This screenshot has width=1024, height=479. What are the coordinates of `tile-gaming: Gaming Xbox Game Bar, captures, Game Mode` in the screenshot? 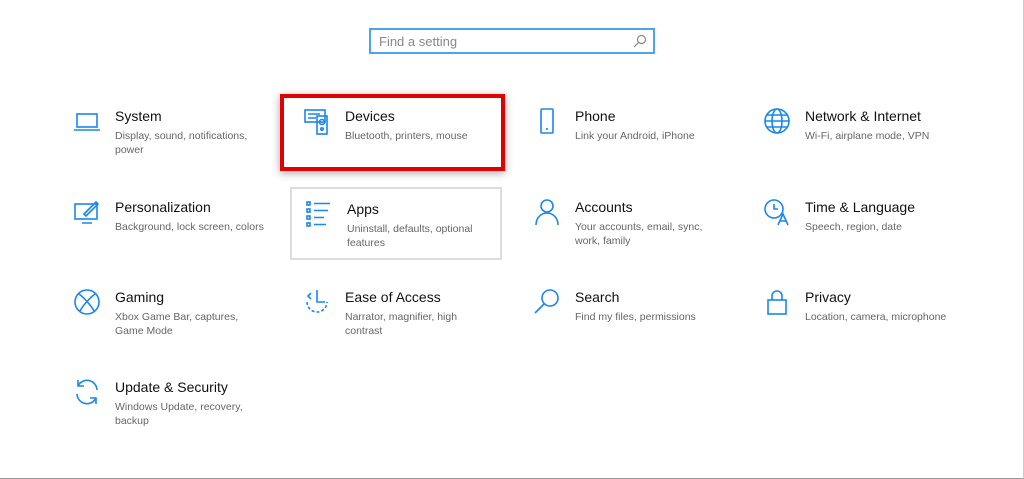 It's located at (166, 313).